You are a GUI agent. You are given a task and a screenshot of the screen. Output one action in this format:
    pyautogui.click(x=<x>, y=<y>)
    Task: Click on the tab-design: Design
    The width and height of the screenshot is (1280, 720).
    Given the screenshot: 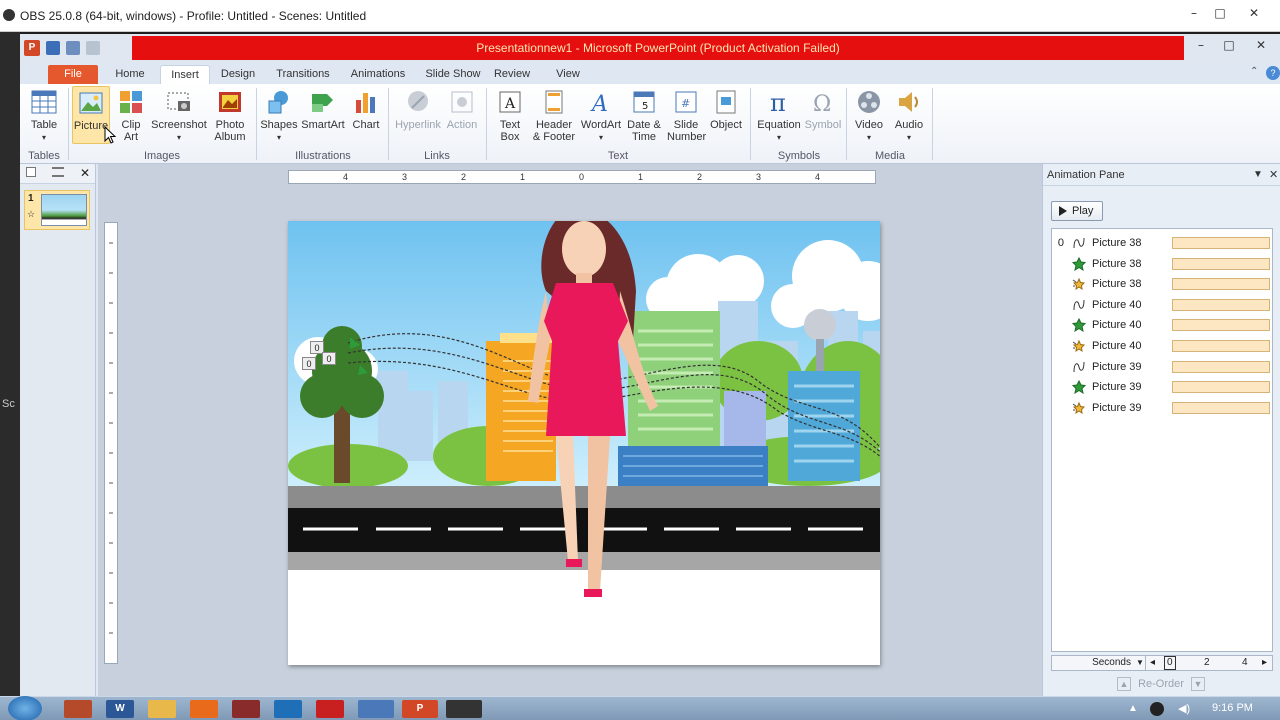 What is the action you would take?
    pyautogui.click(x=238, y=74)
    